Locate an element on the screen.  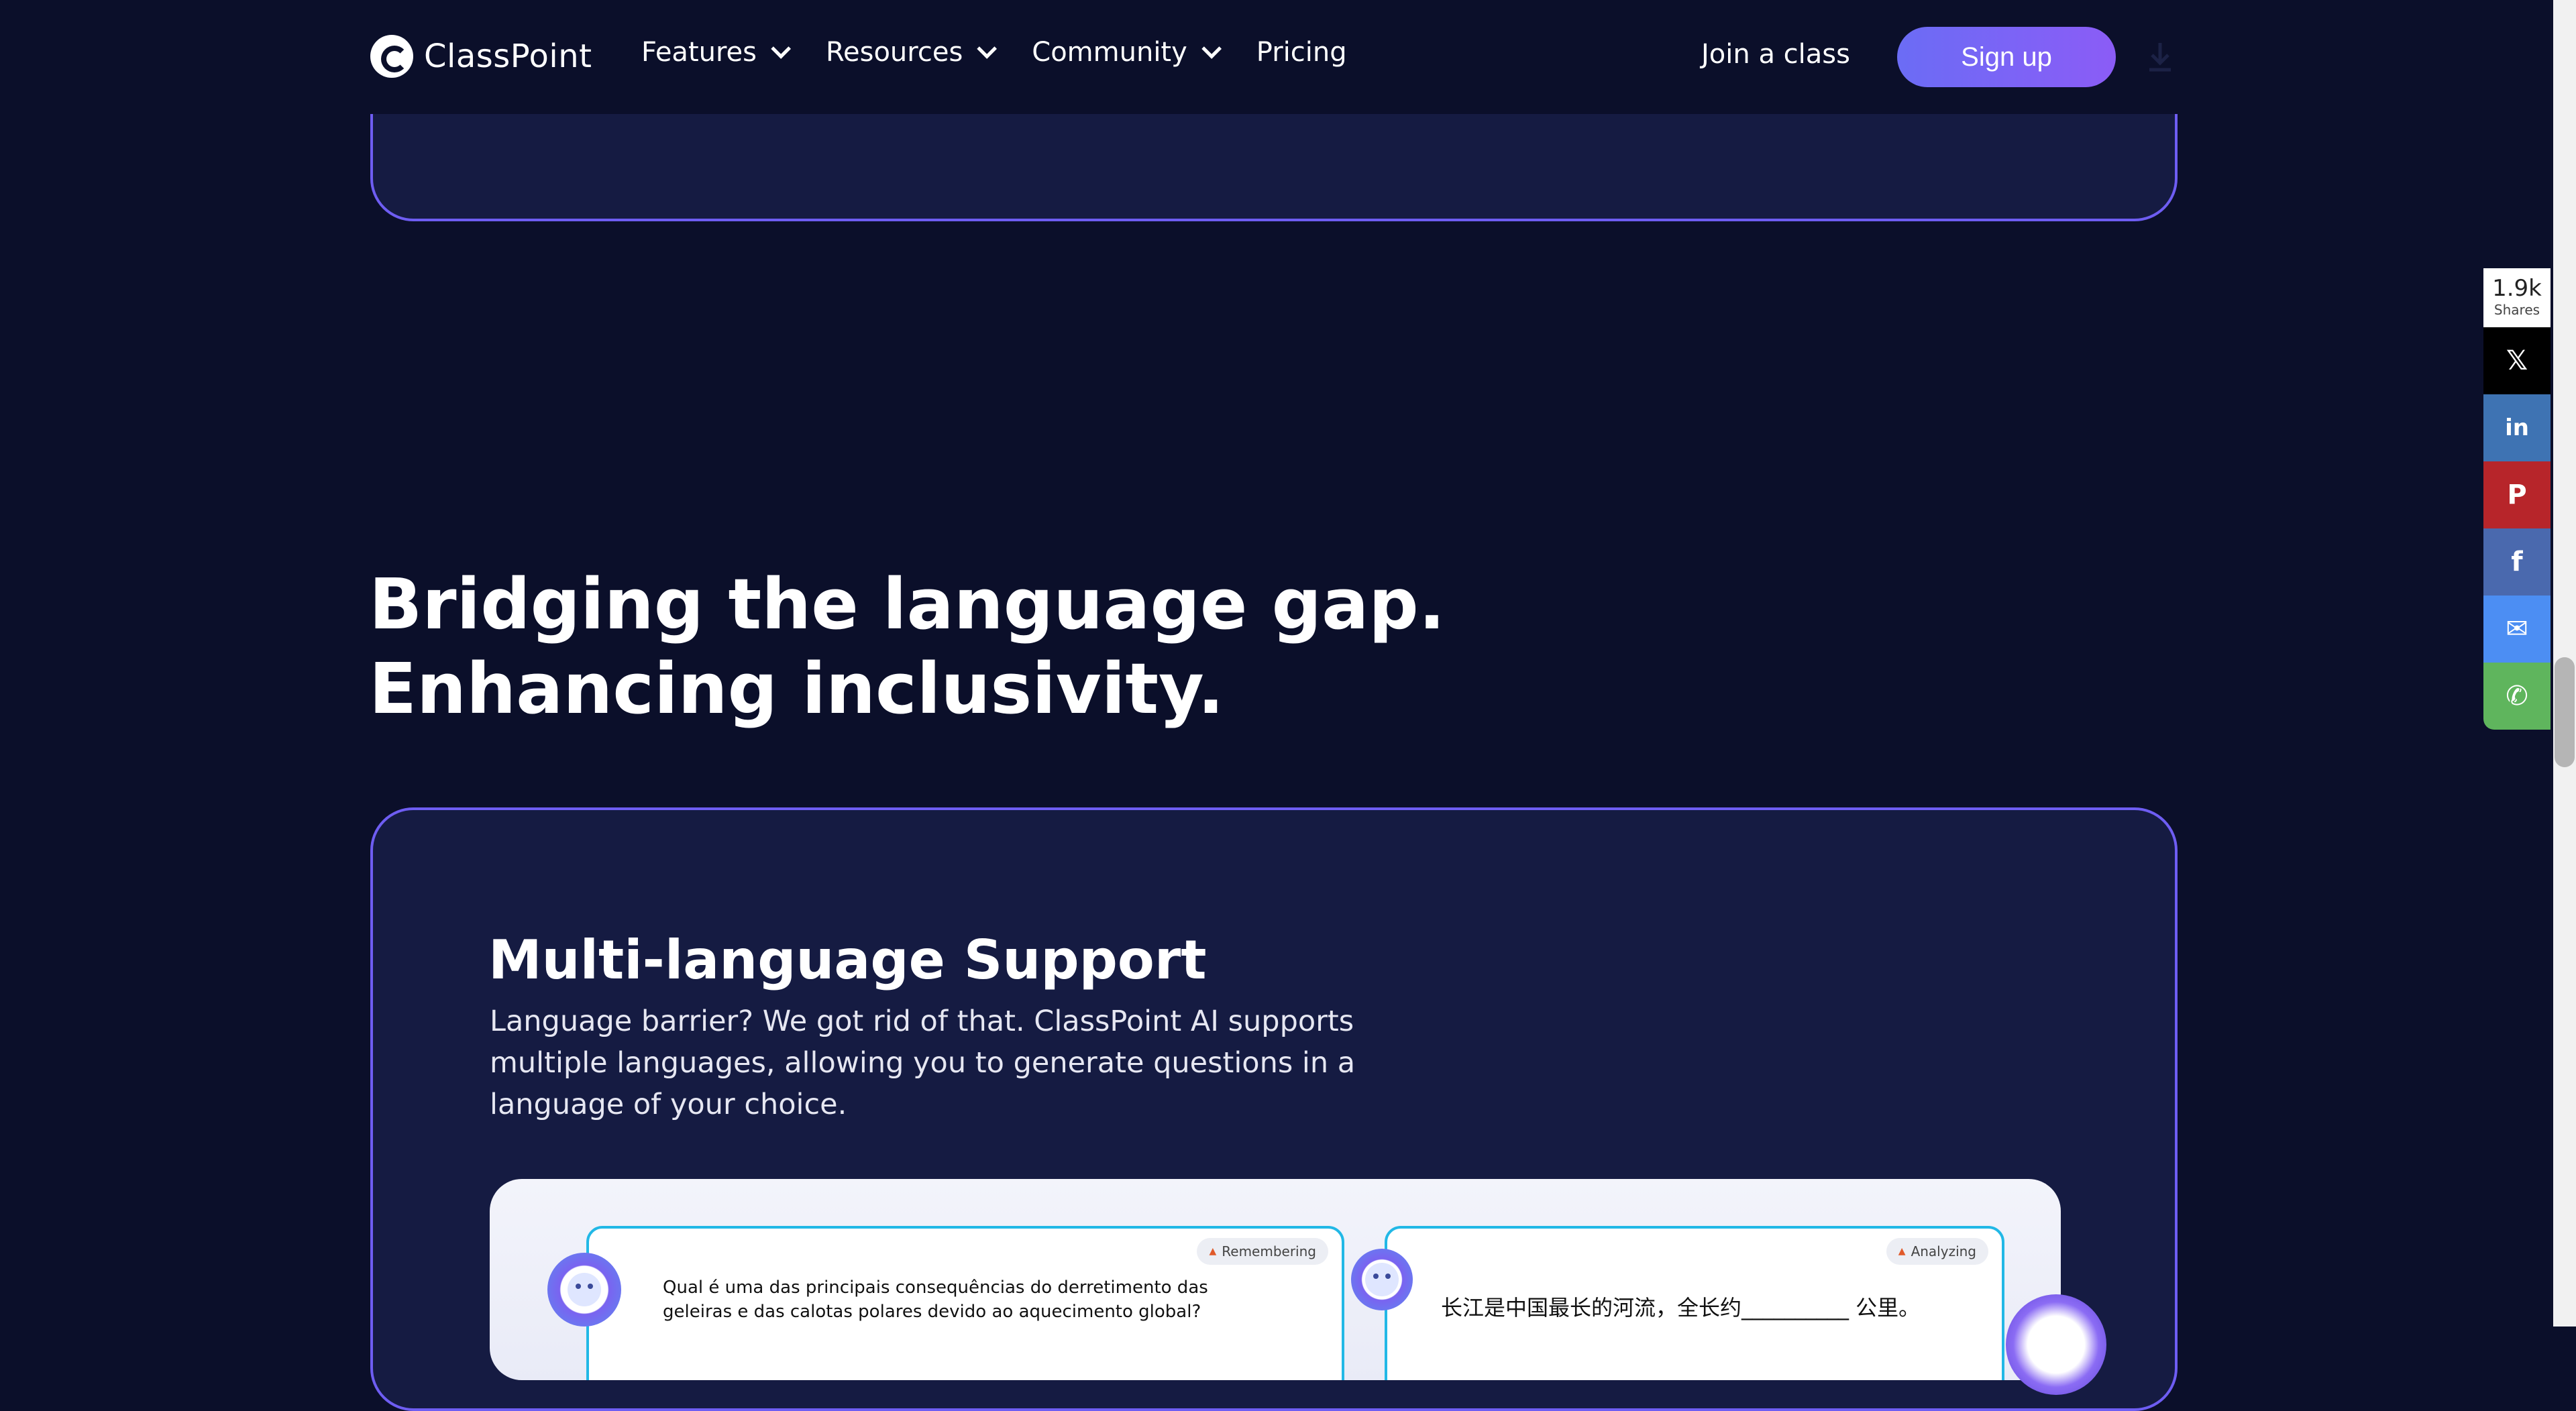
nav-features: Features is located at coordinates (716, 52).